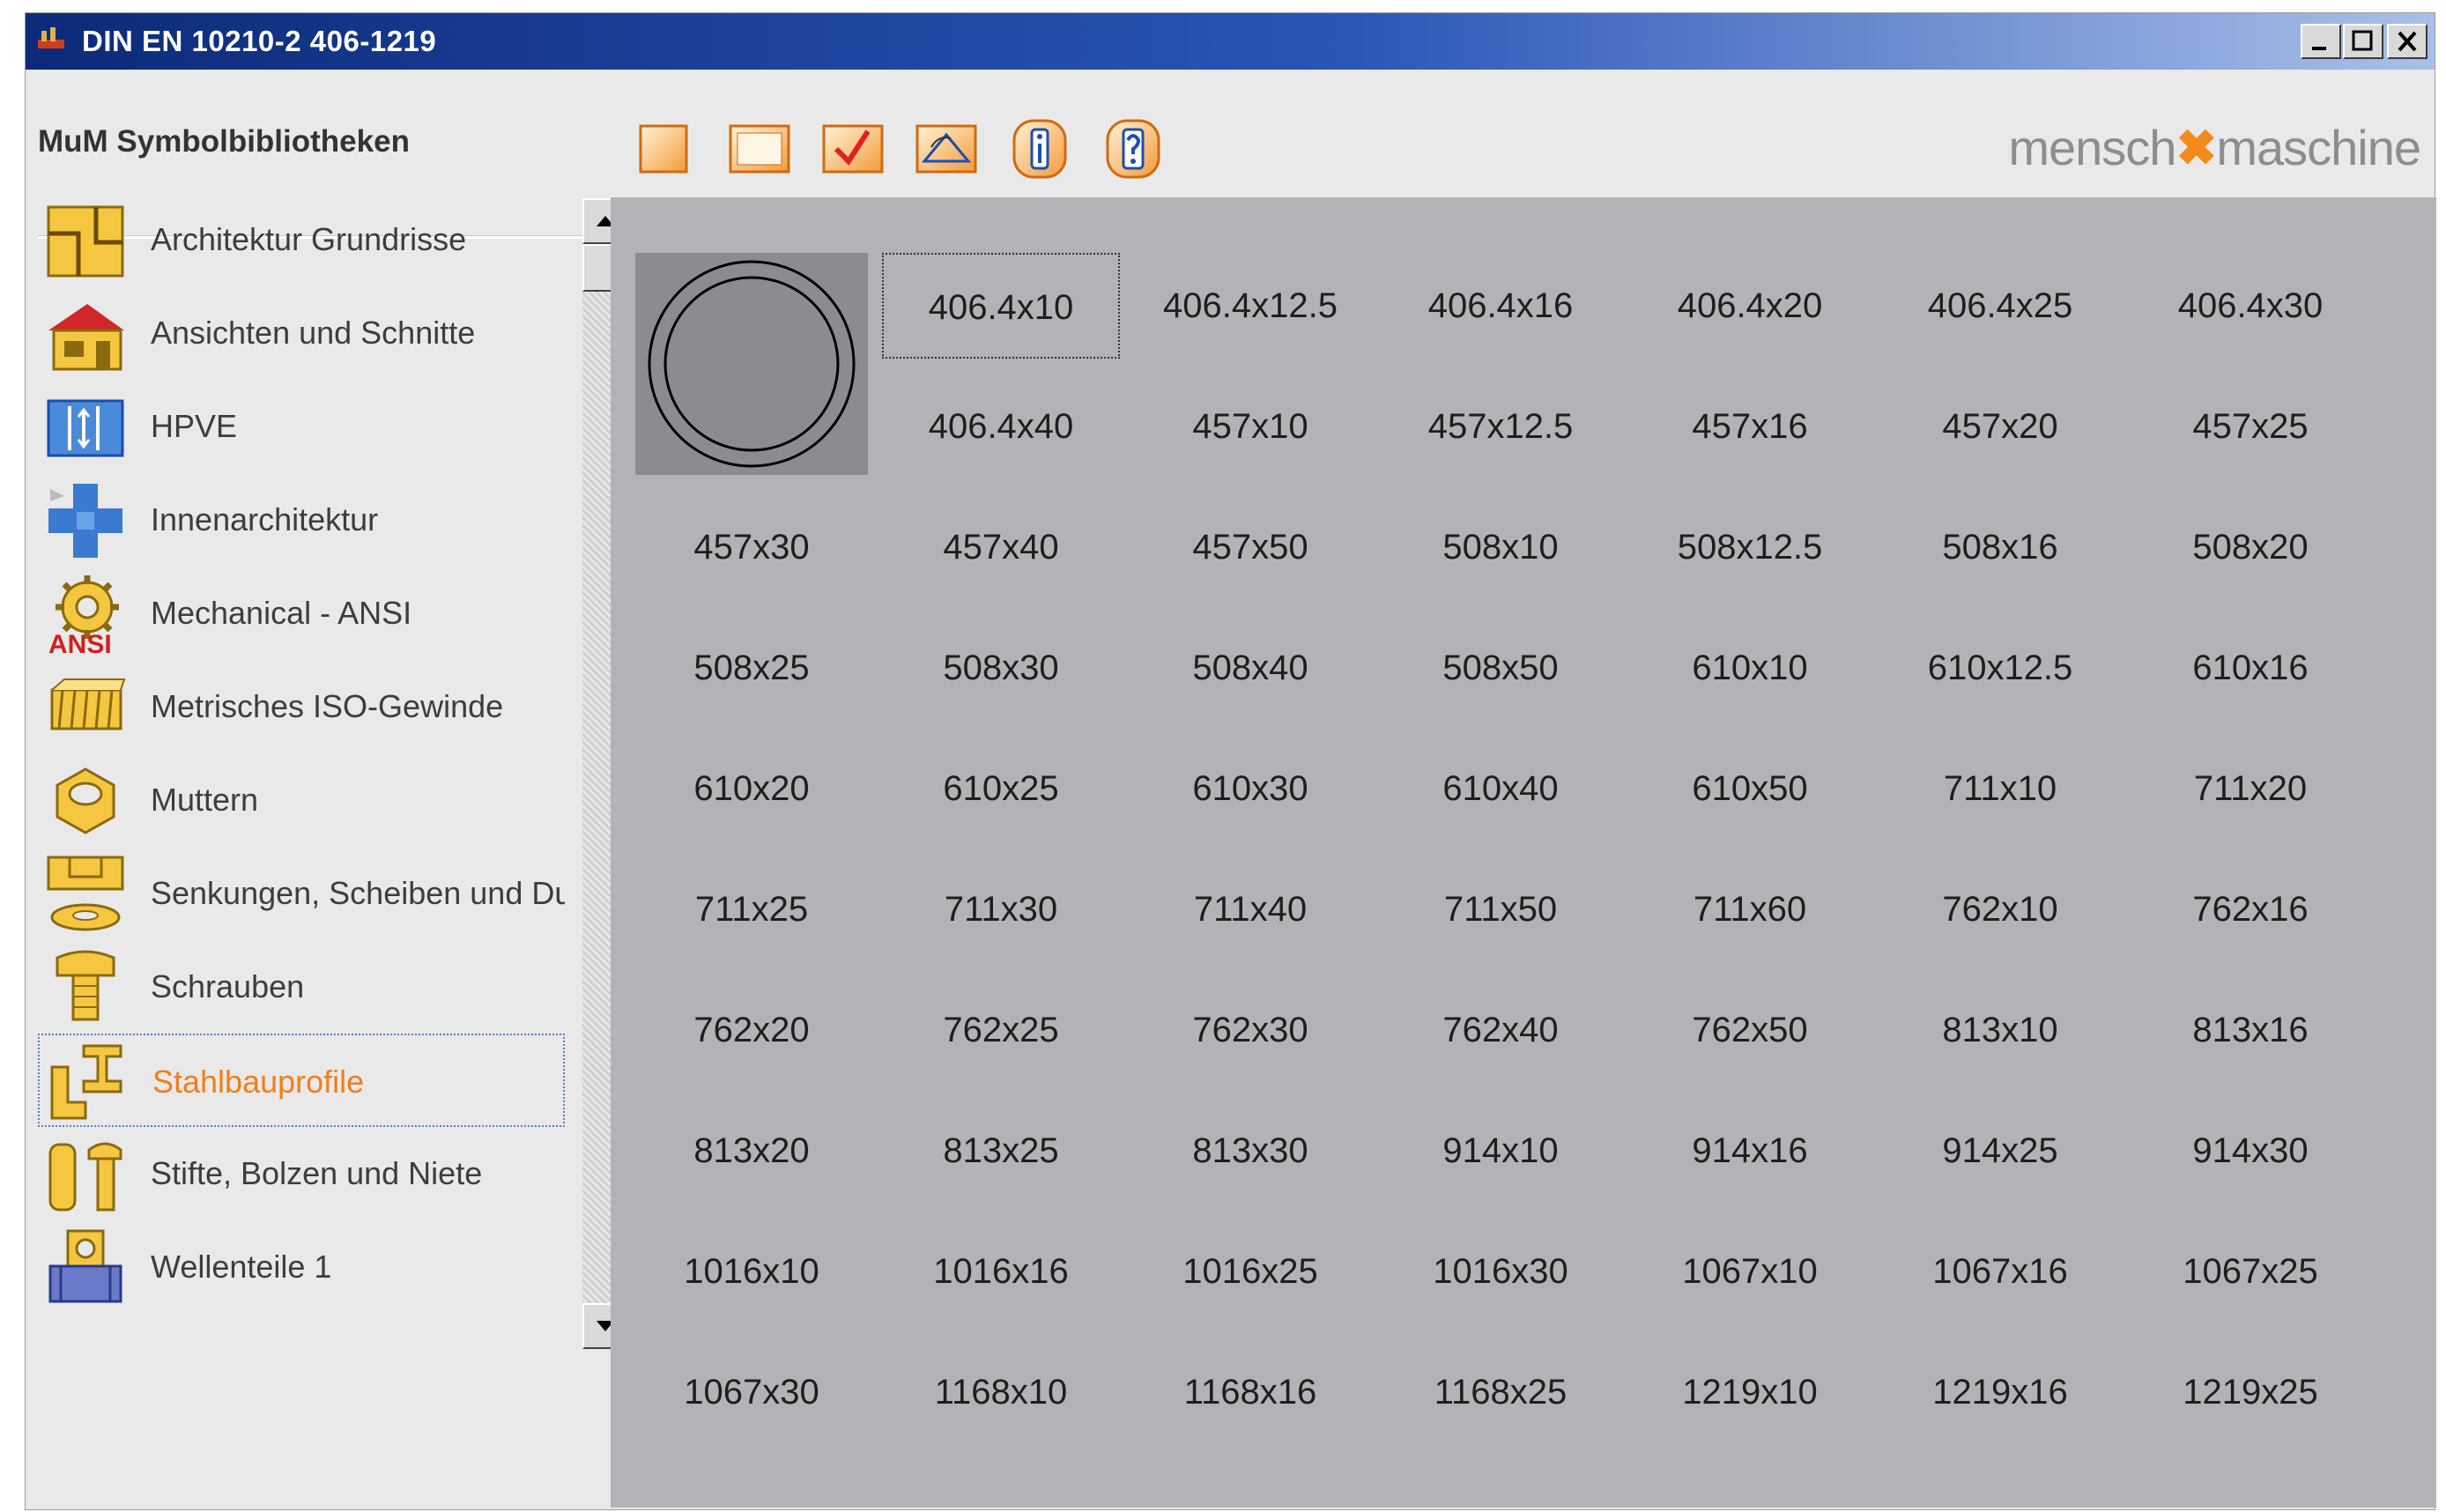 The width and height of the screenshot is (2446, 1512). What do you see at coordinates (1250, 909) in the screenshot?
I see `symbol-cell: 711x40` at bounding box center [1250, 909].